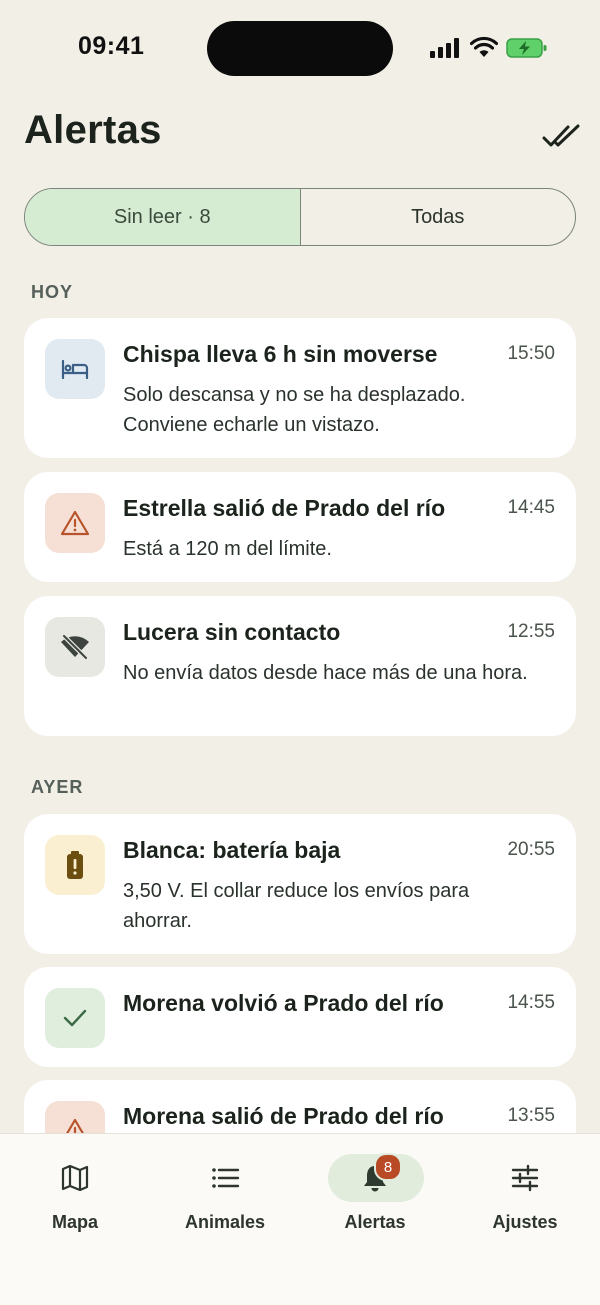  What do you see at coordinates (531, 1002) in the screenshot?
I see `alert-time: 14:55` at bounding box center [531, 1002].